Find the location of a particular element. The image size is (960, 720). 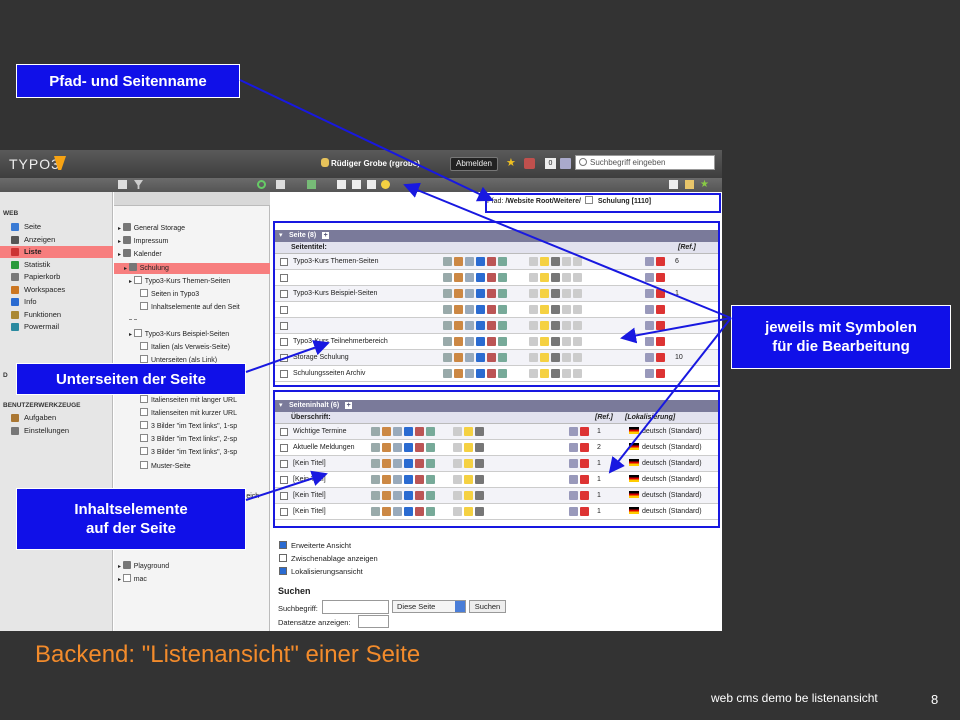

callout-subpages: Unterseiten der Seite is located at coordinates (131, 379).